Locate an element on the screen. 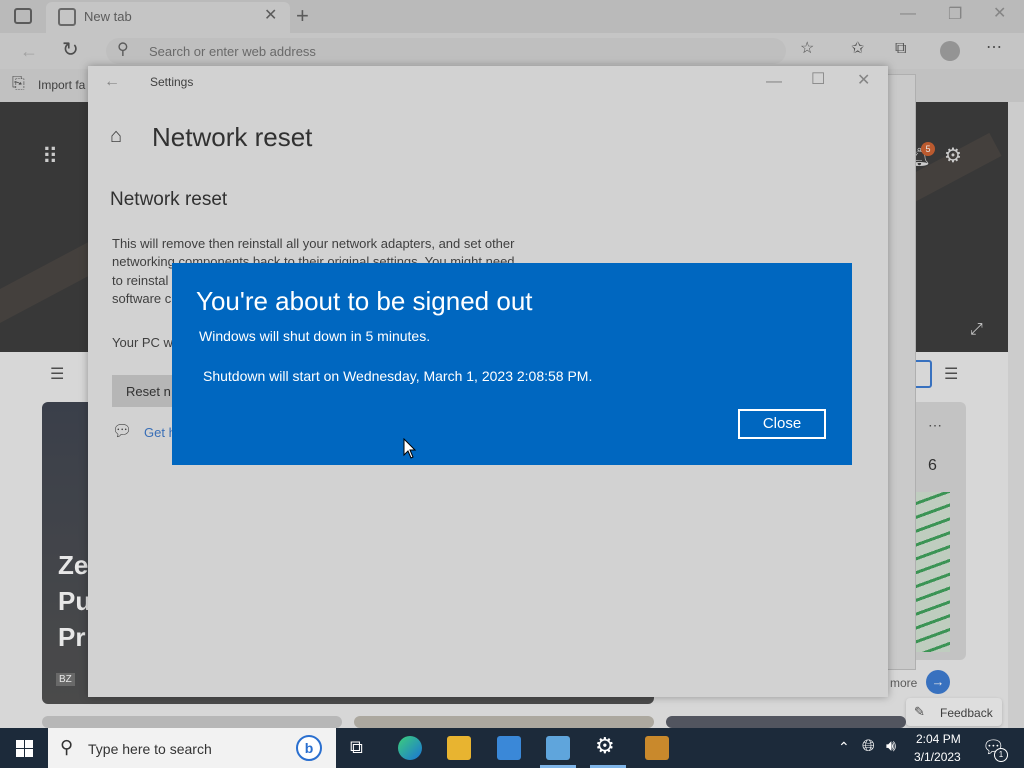 The height and width of the screenshot is (768, 1024). system-info-icon is located at coordinates (558, 748).